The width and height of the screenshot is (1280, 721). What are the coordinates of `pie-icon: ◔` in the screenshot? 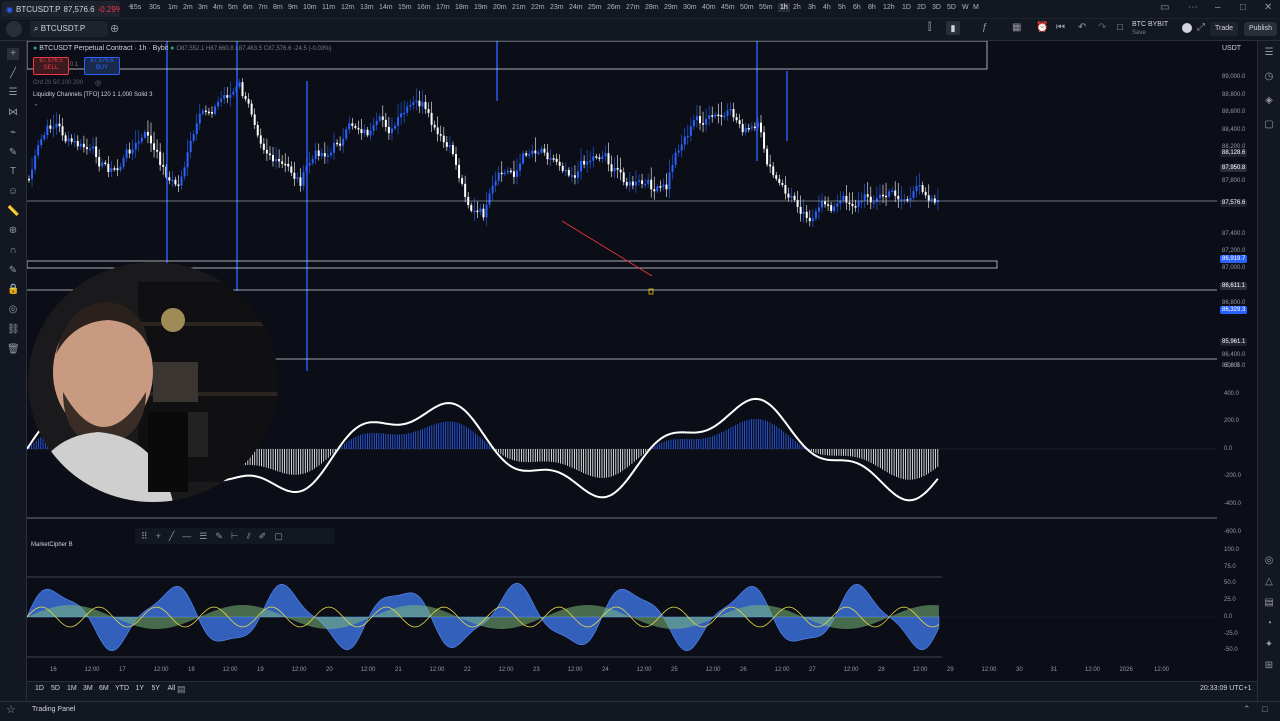 It's located at (1269, 624).